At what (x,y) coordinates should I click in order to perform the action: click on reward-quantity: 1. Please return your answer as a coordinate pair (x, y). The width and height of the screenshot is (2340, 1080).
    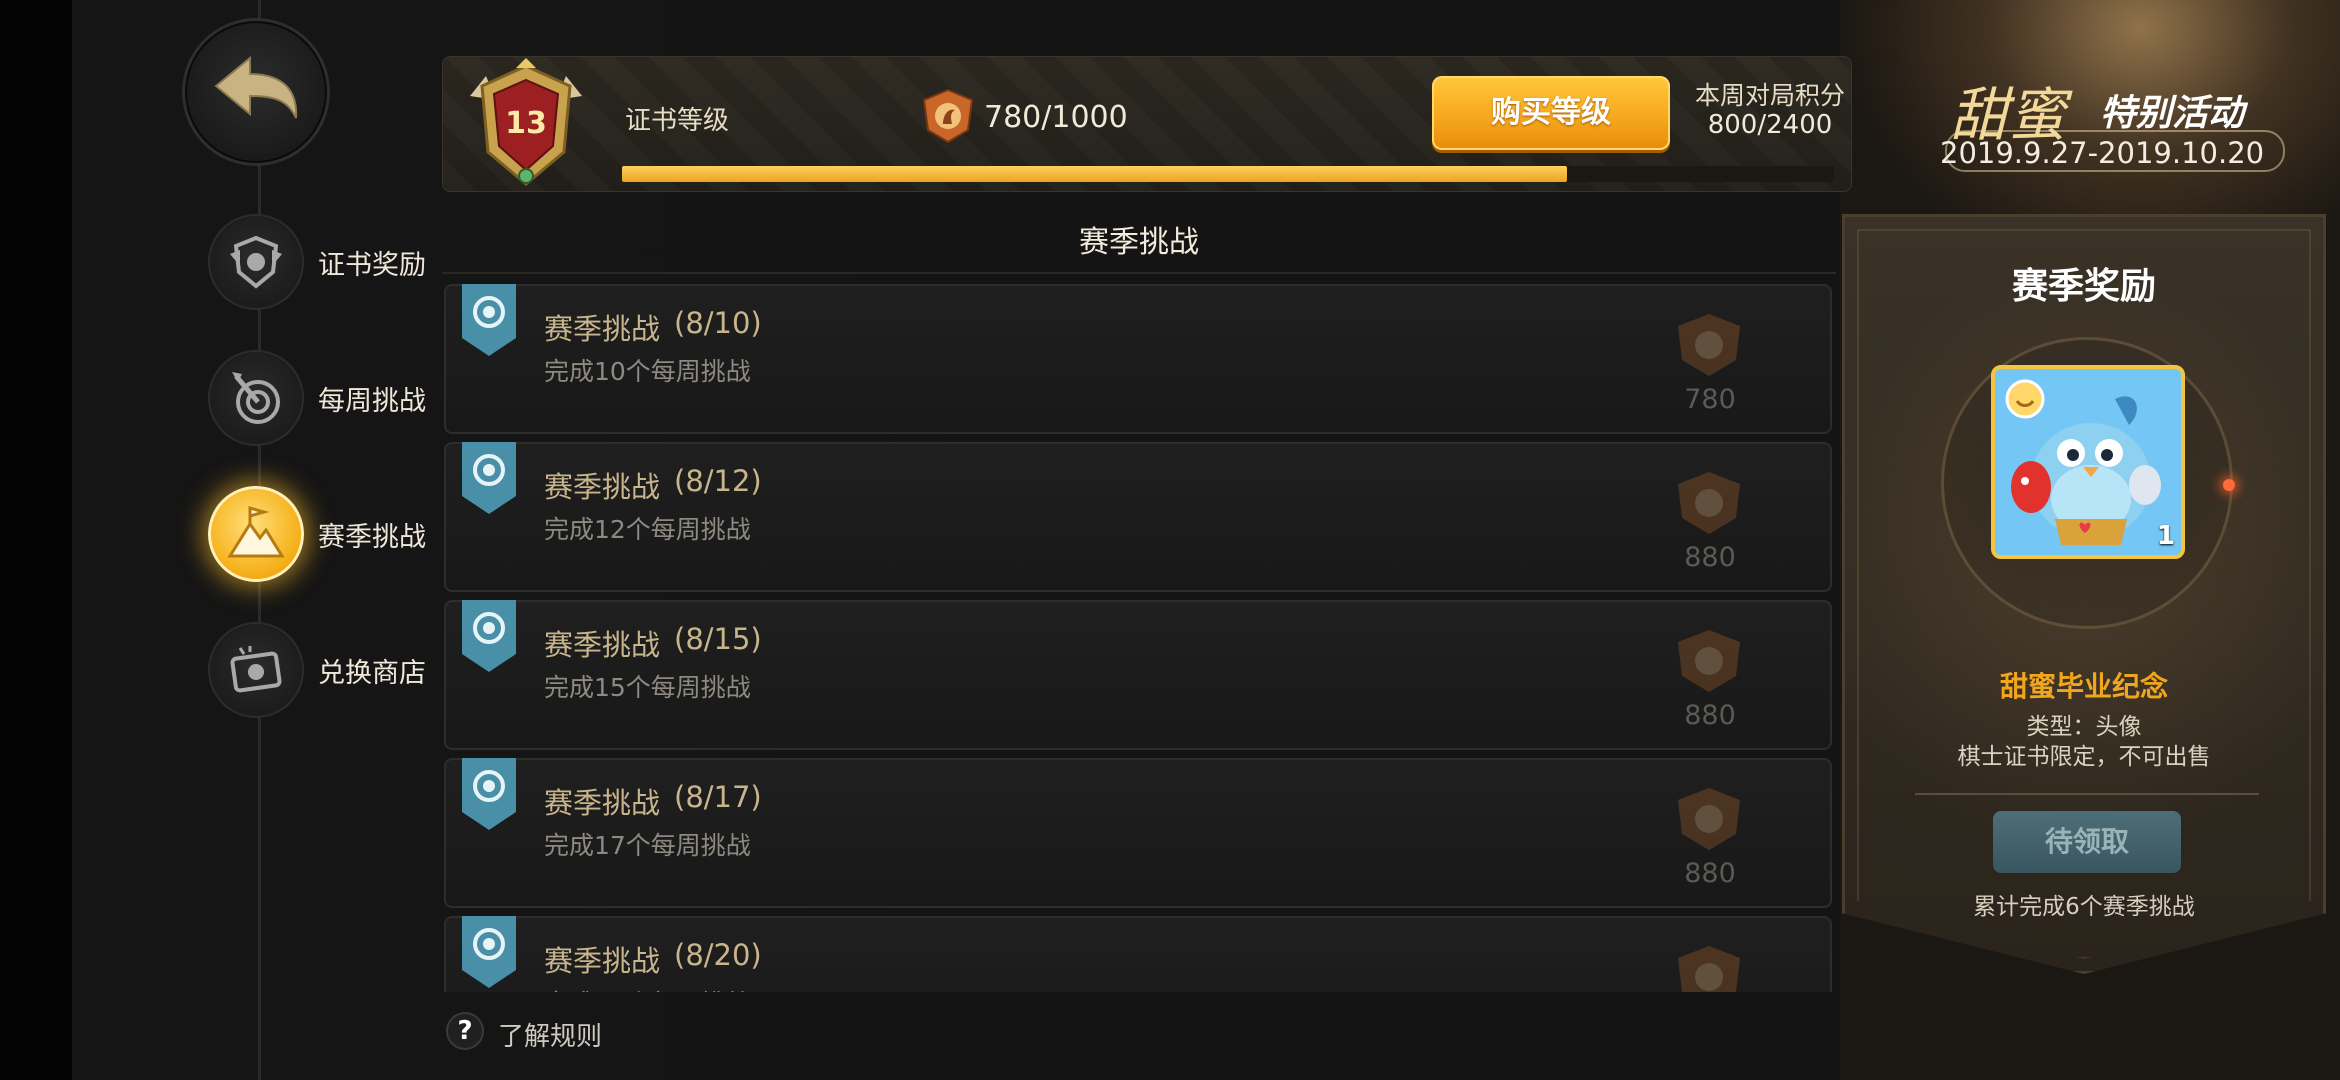
    Looking at the image, I should click on (2165, 536).